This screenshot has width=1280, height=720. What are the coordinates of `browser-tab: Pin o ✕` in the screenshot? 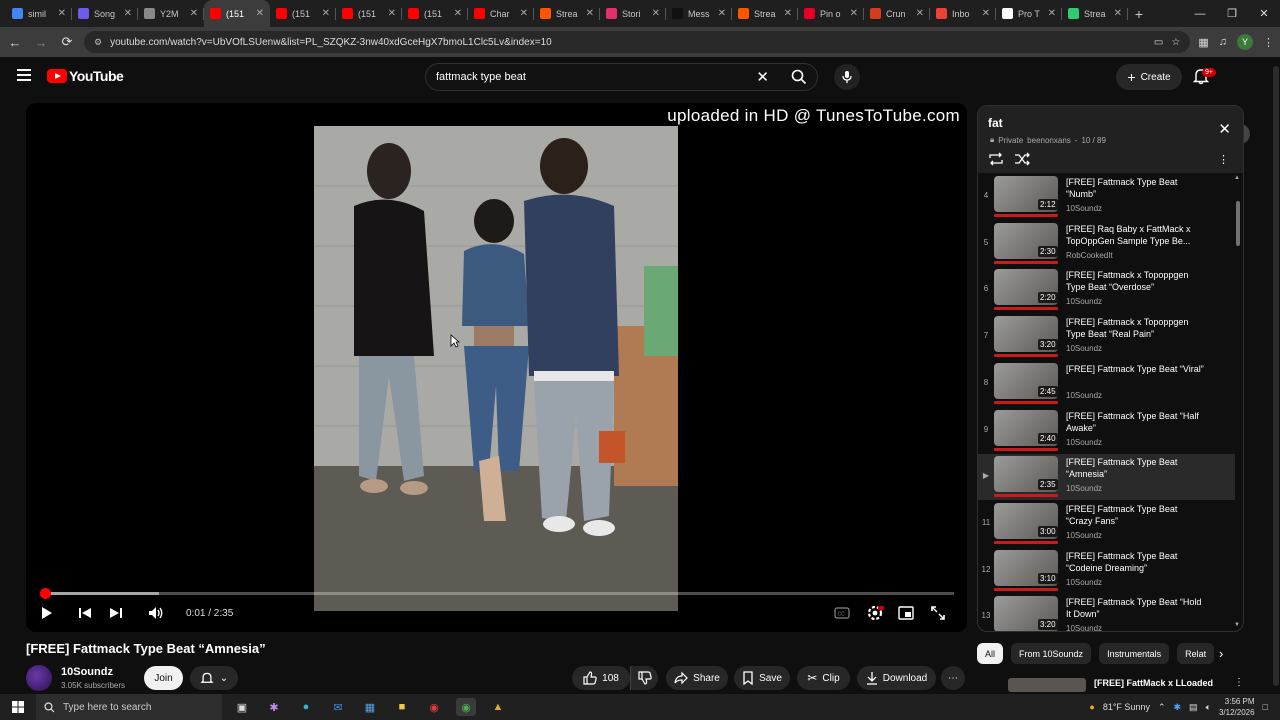 It's located at (831, 13).